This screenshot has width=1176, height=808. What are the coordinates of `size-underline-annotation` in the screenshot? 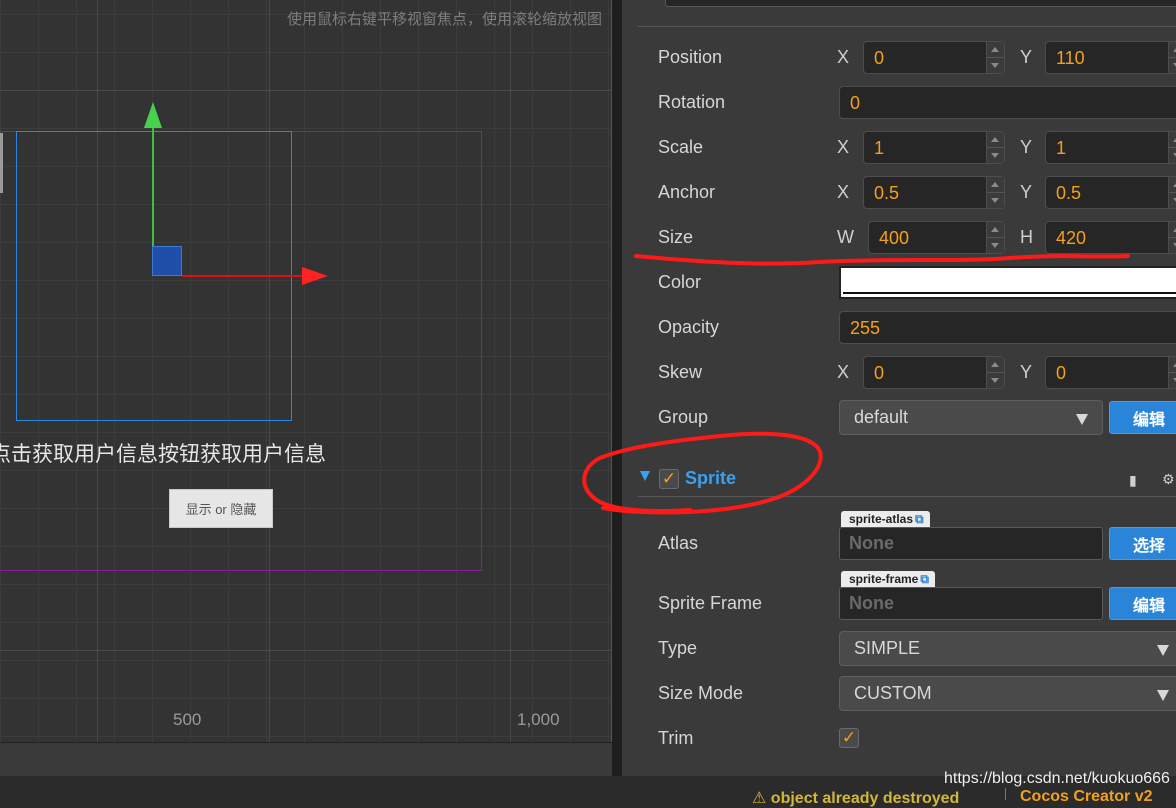 It's located at (882, 260).